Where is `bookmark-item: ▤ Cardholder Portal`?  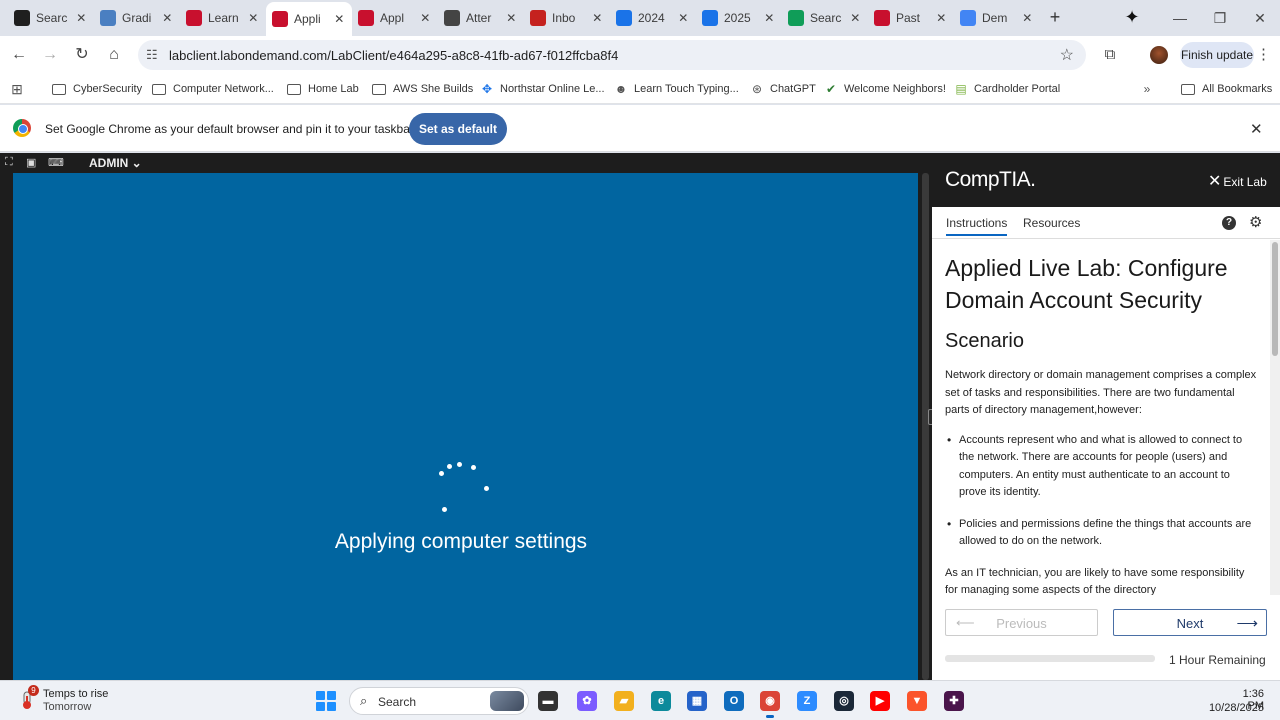 bookmark-item: ▤ Cardholder Portal is located at coordinates (1007, 89).